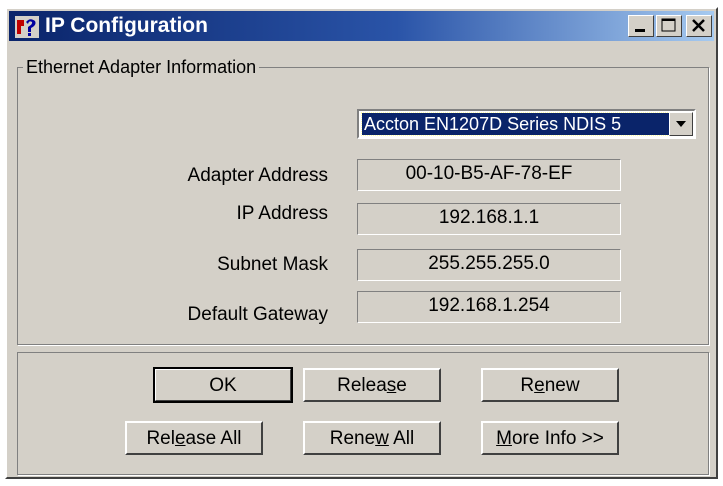  Describe the element at coordinates (362, 385) in the screenshot. I see `release-label-pre: Relea` at that location.